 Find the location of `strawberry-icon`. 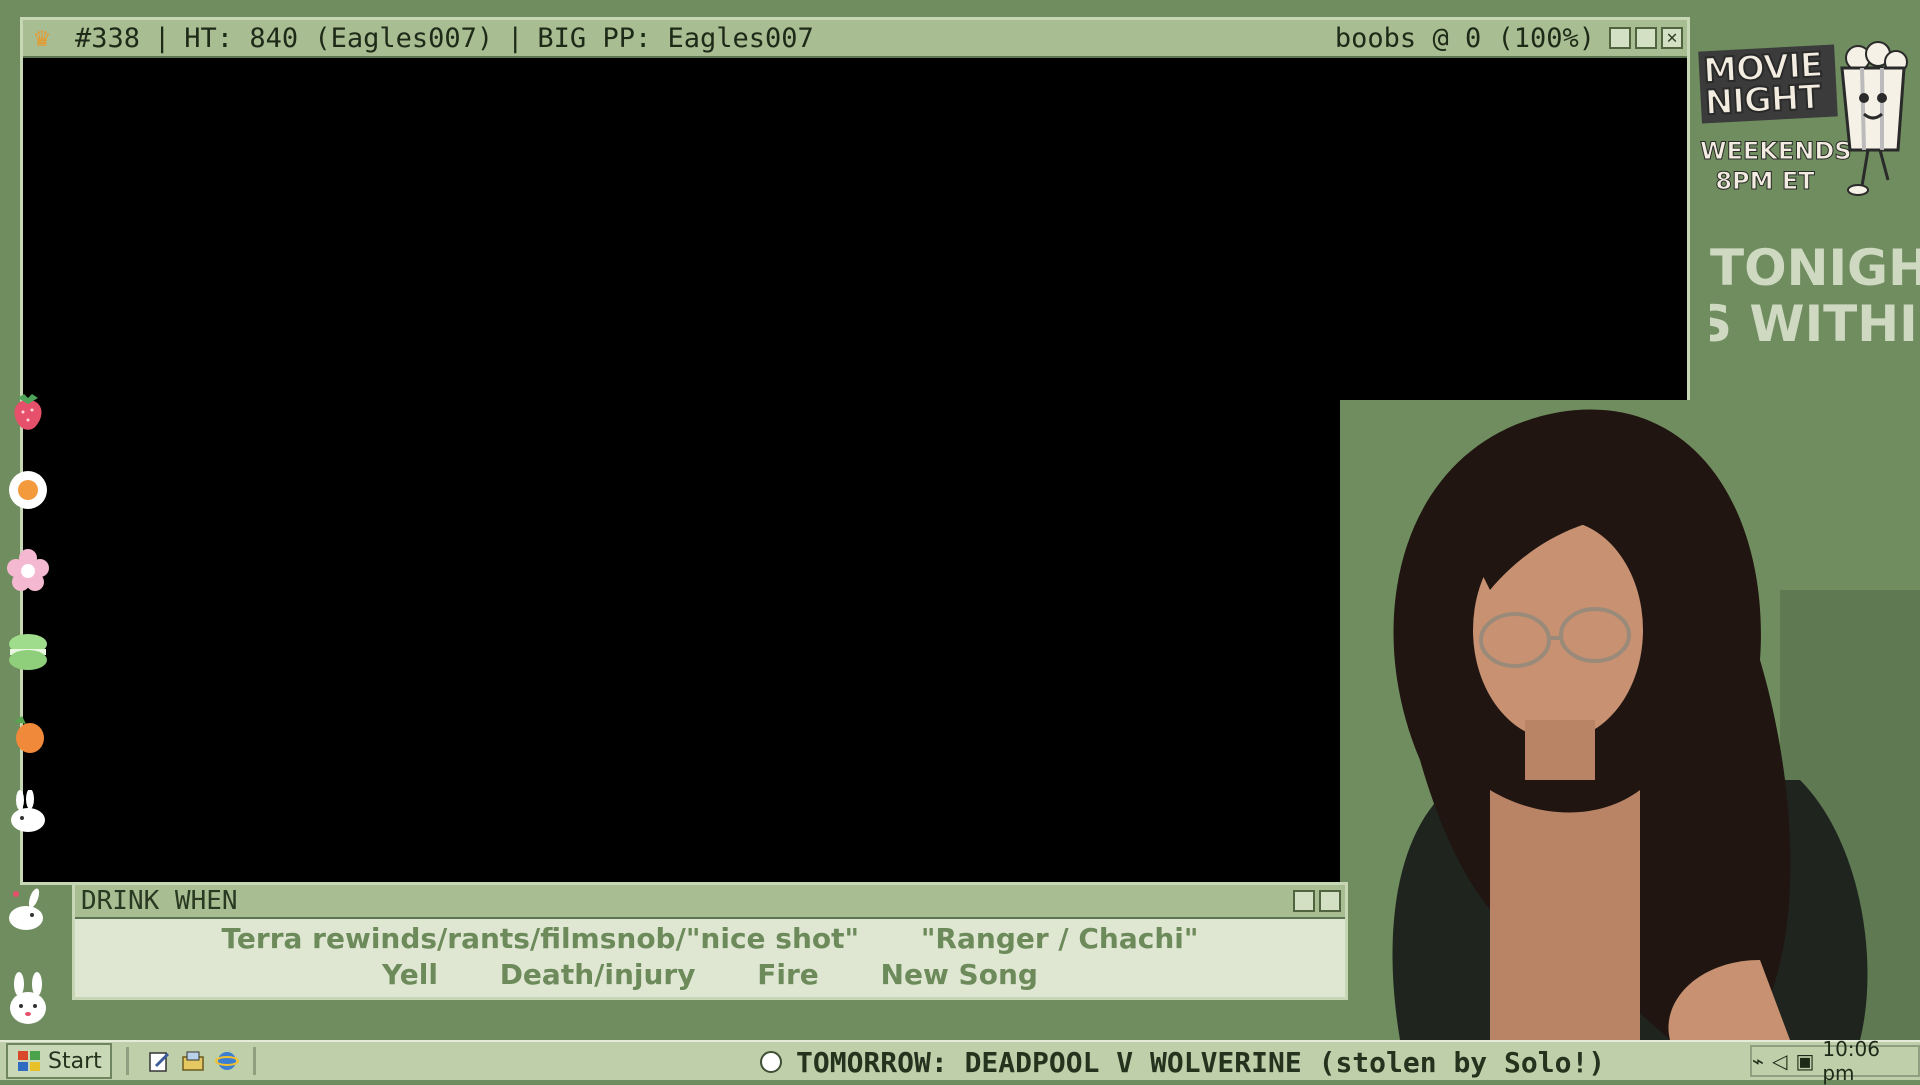

strawberry-icon is located at coordinates (28, 412).